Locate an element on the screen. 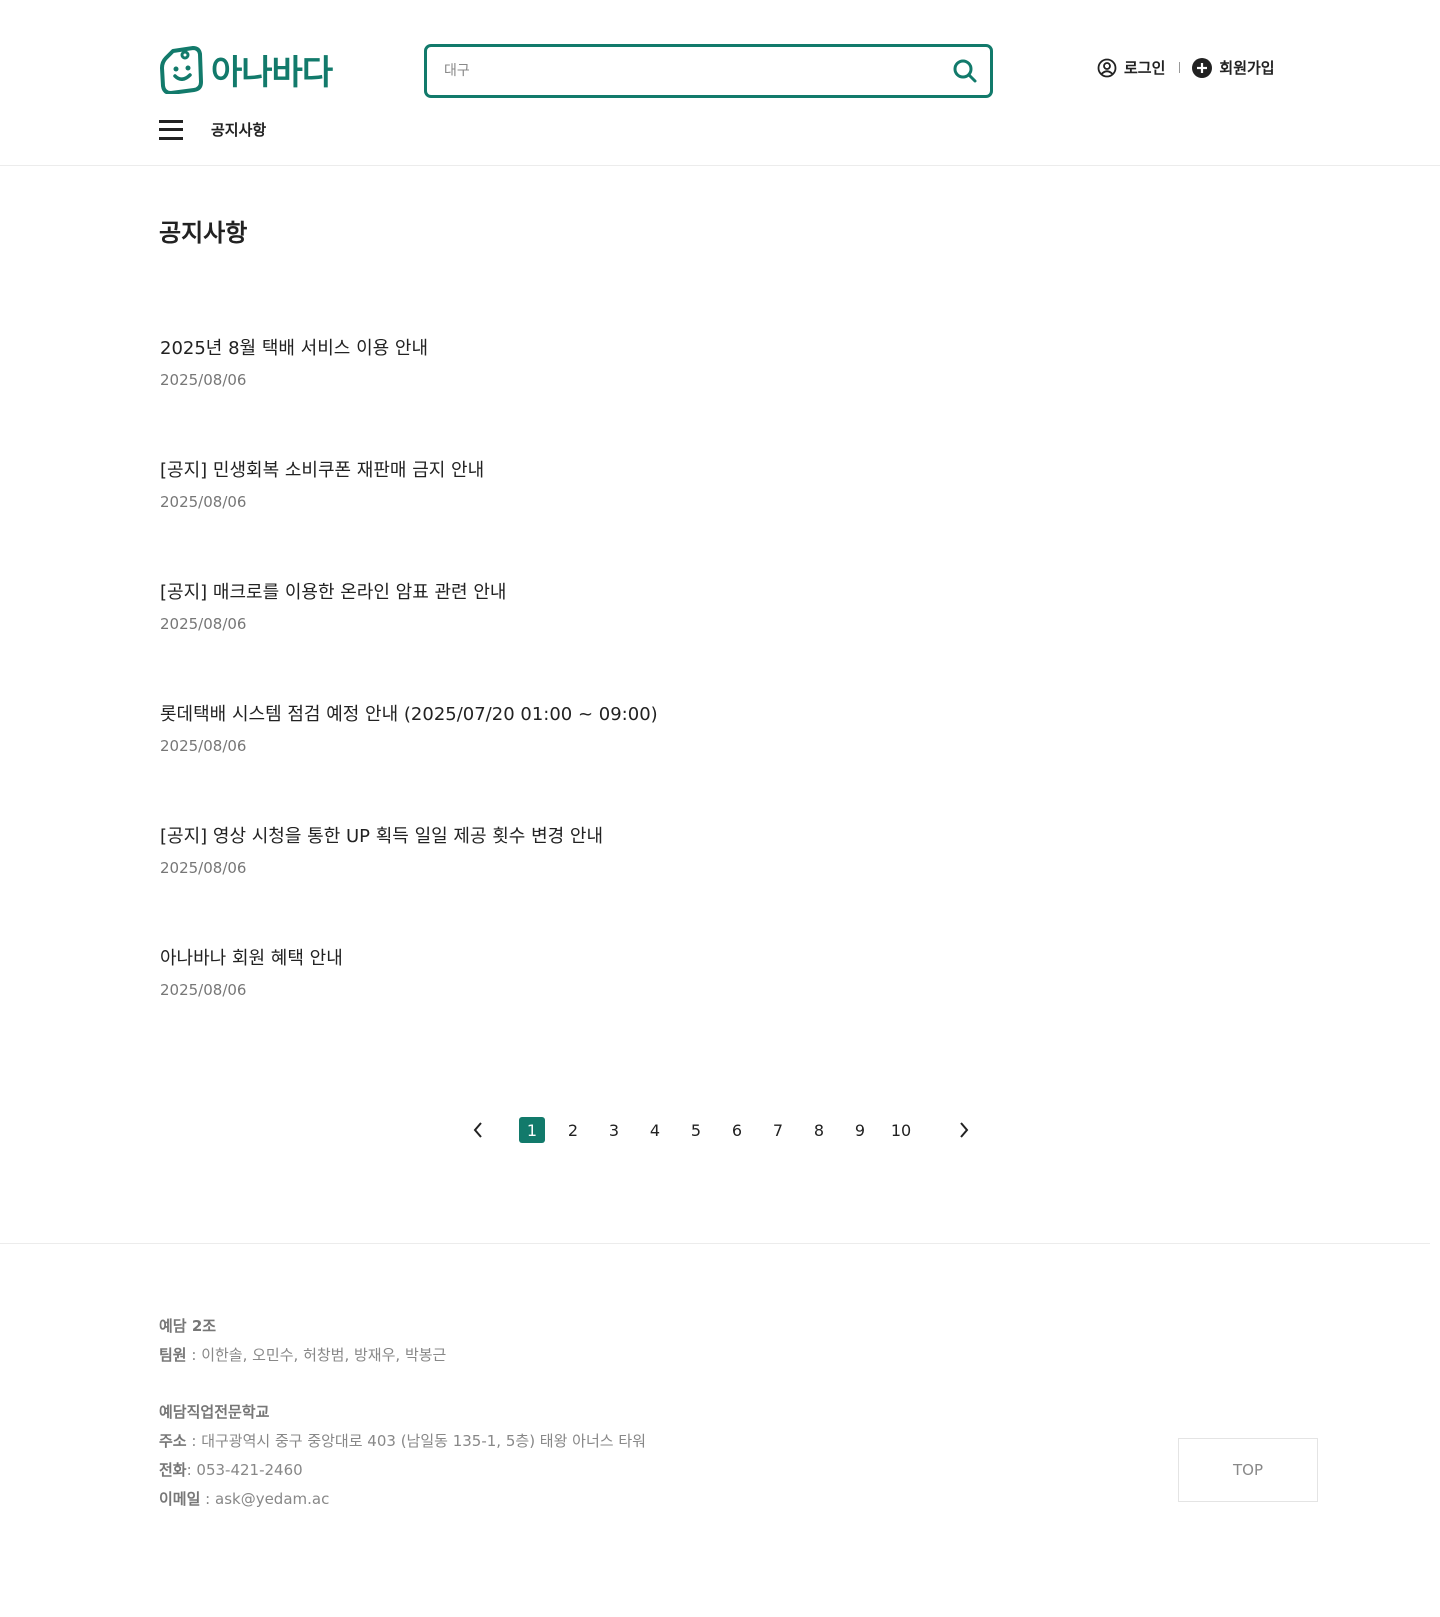 This screenshot has width=1440, height=1617. phone-value: : 053-421-2460 is located at coordinates (244, 1470).